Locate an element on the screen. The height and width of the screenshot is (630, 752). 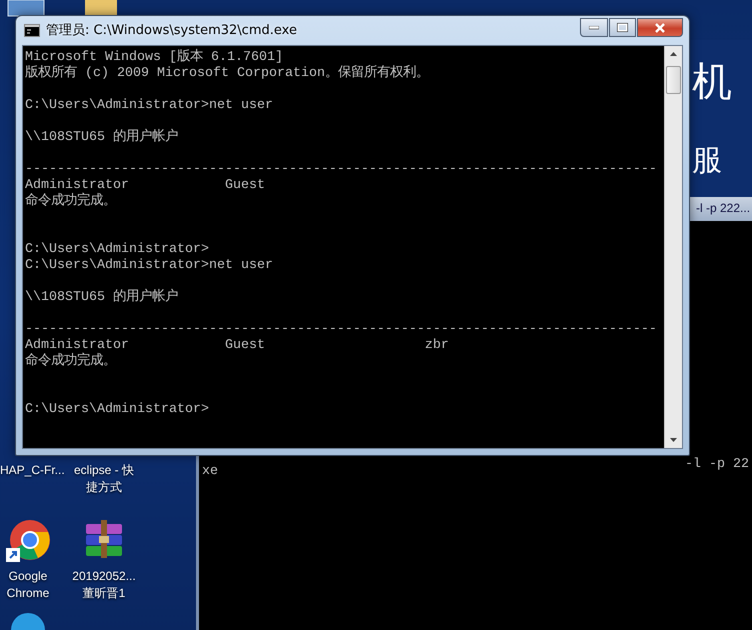
icon-label: Chrome is located at coordinates (28, 593).